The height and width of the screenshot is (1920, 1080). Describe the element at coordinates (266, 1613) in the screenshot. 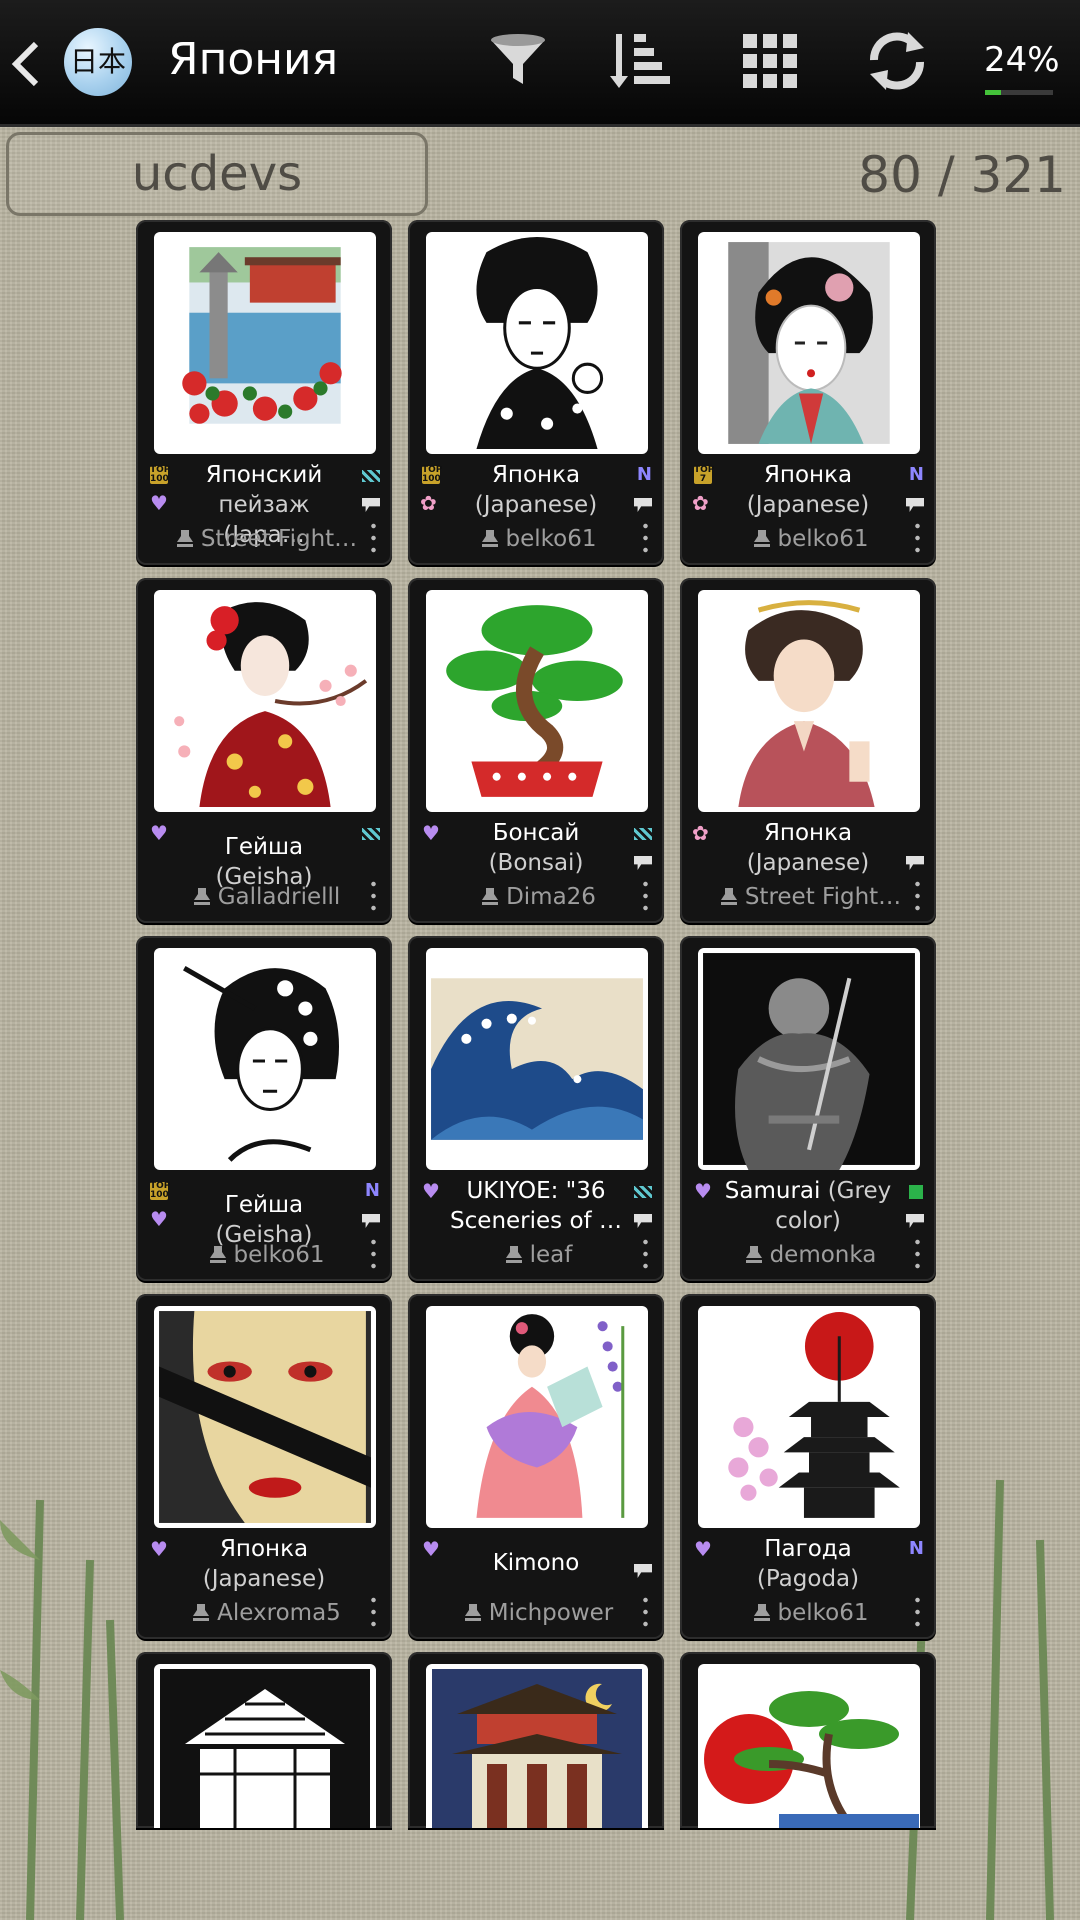

I see `puzzle-author: Alexroma5` at that location.